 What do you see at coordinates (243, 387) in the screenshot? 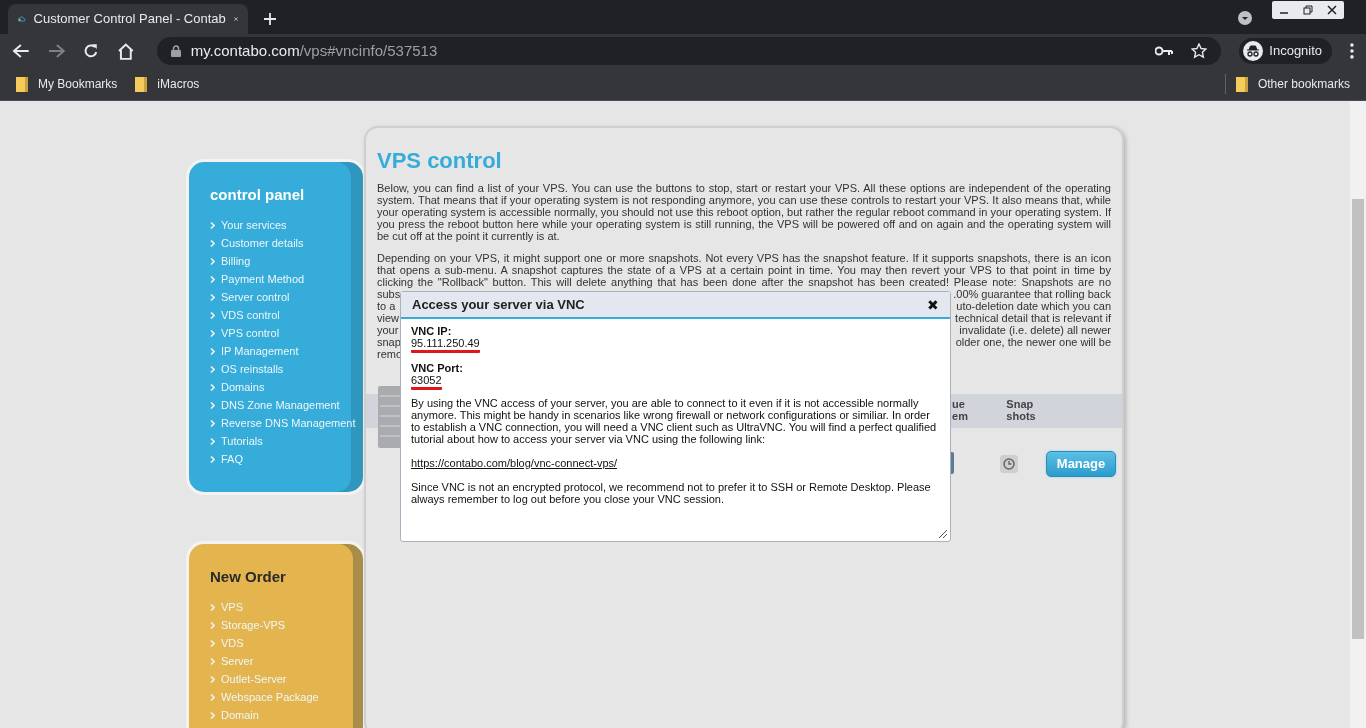
I see `sidebar-link: Domains` at bounding box center [243, 387].